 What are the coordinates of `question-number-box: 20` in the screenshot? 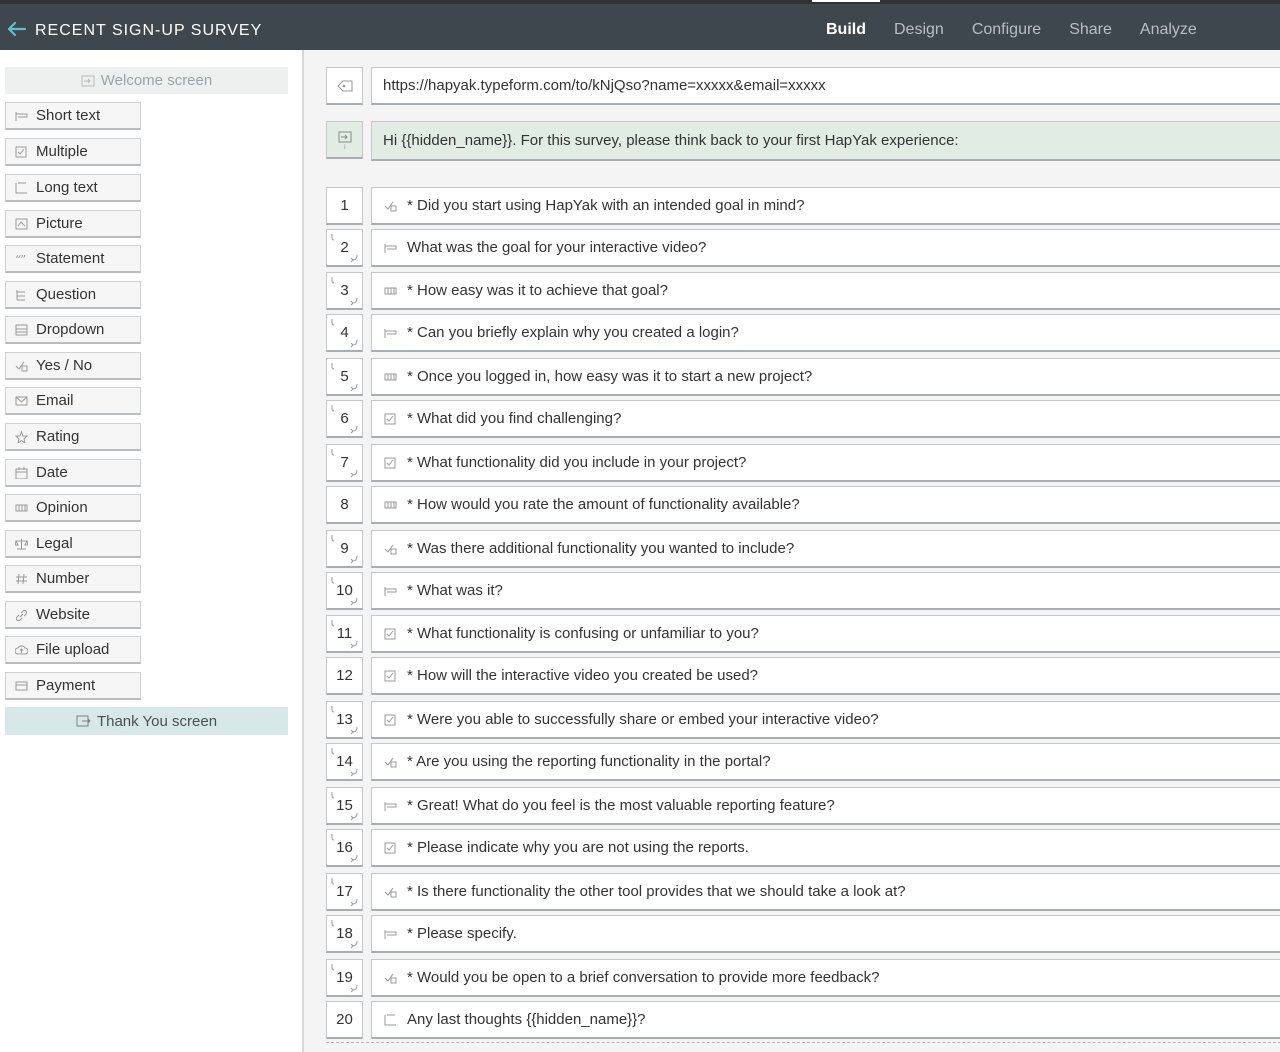 It's located at (344, 1020).